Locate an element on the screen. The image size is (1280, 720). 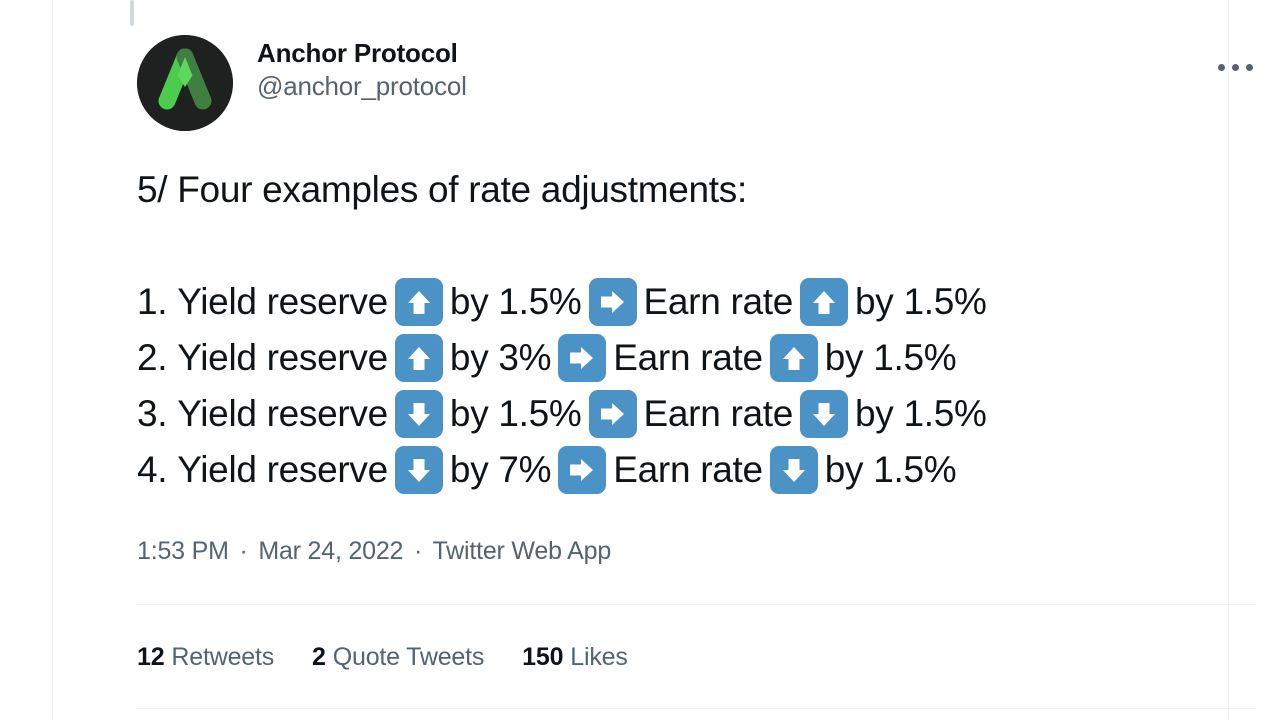
likes-count: 150 is located at coordinates (543, 657).